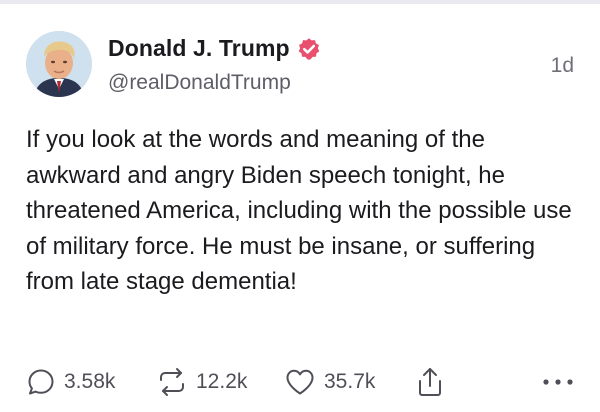 The width and height of the screenshot is (600, 412). I want to click on share-button, so click(430, 382).